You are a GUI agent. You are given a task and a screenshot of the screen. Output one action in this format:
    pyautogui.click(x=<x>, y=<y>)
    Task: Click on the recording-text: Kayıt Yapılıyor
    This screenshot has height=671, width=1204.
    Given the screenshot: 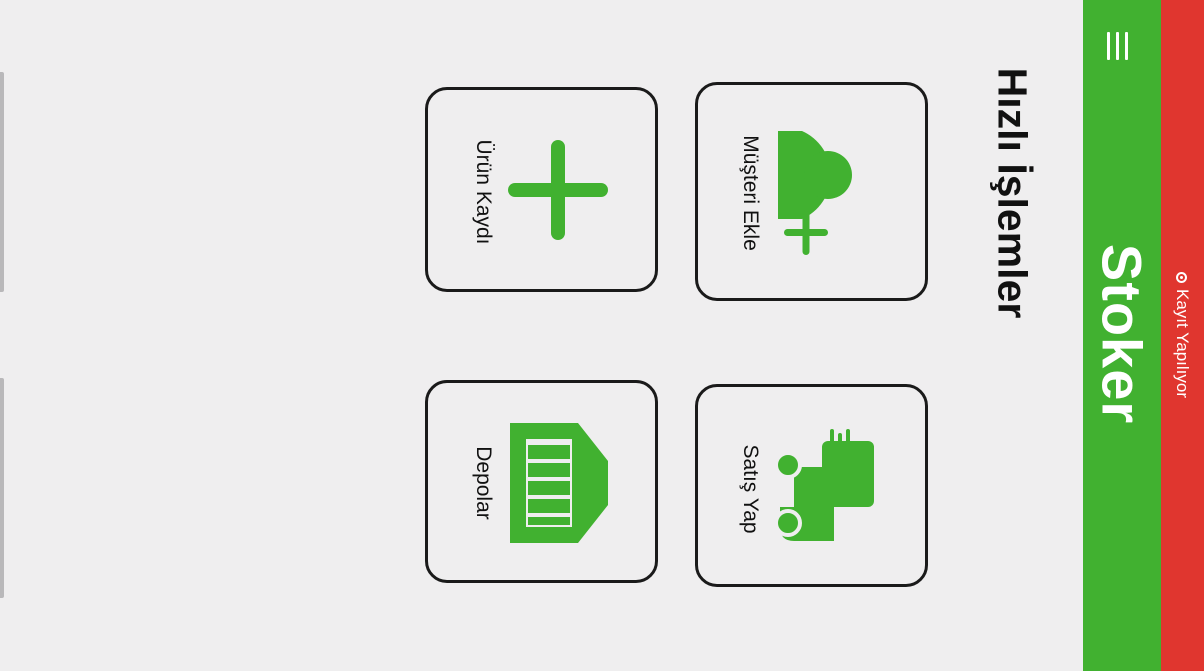 What is the action you would take?
    pyautogui.click(x=1182, y=343)
    